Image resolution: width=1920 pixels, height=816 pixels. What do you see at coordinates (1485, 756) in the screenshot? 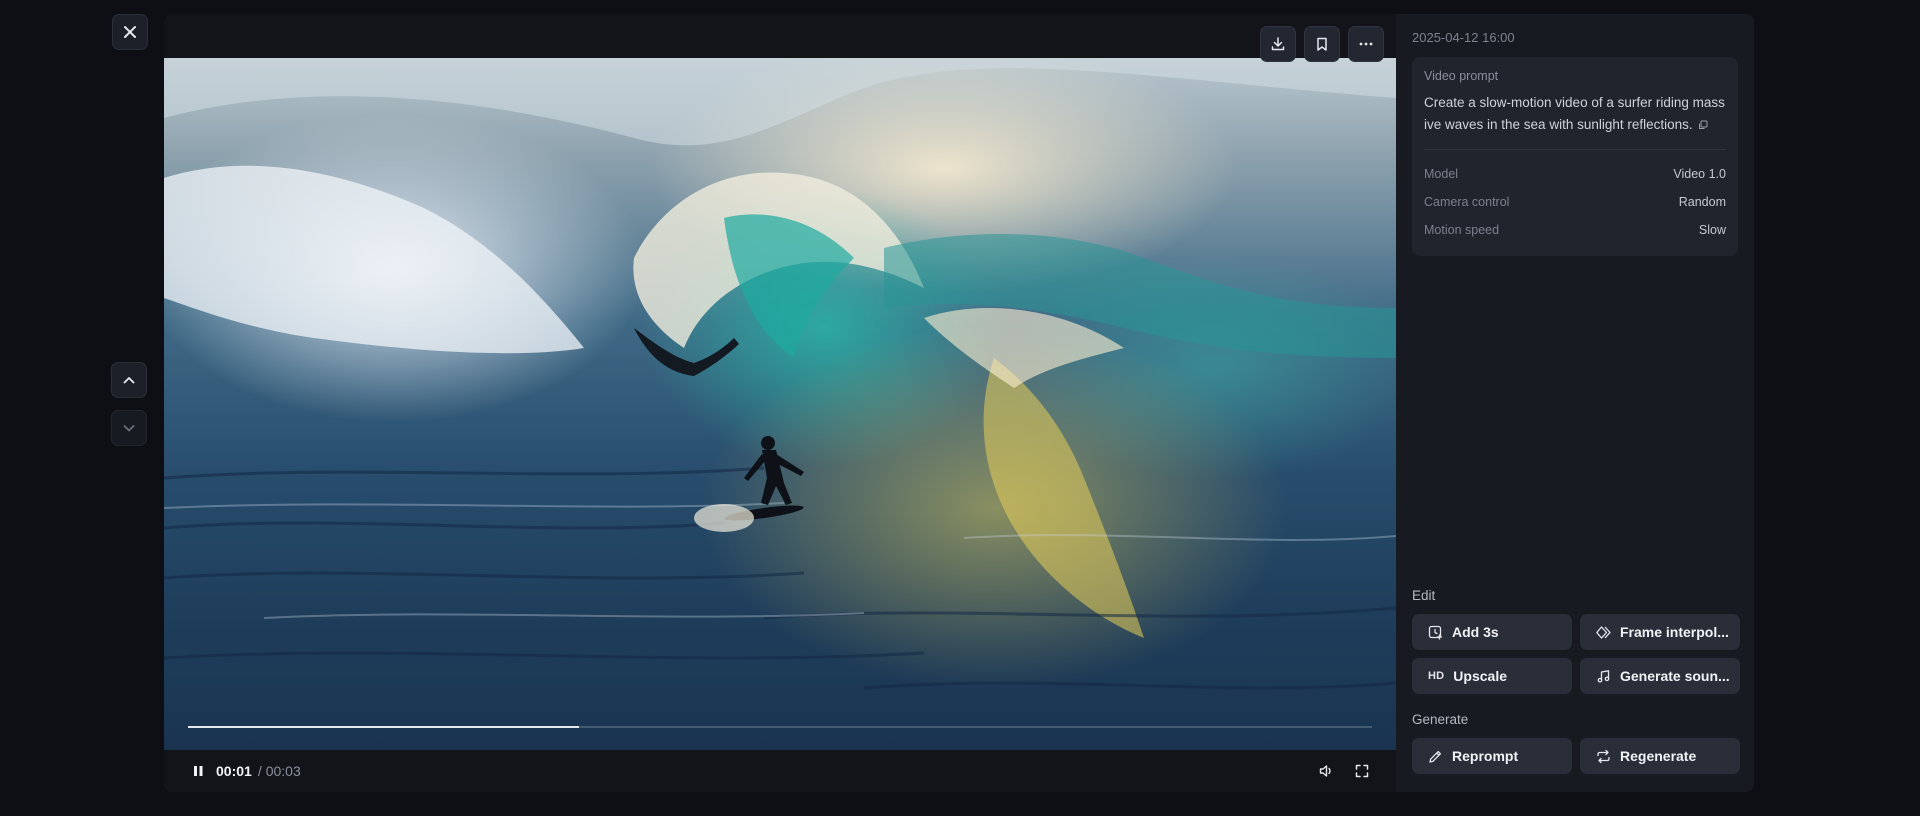
I see `action-label: Reprompt` at bounding box center [1485, 756].